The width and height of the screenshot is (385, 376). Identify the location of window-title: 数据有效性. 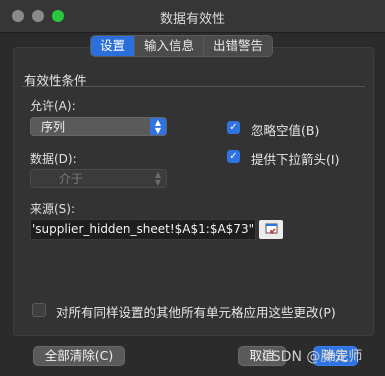
(192, 19).